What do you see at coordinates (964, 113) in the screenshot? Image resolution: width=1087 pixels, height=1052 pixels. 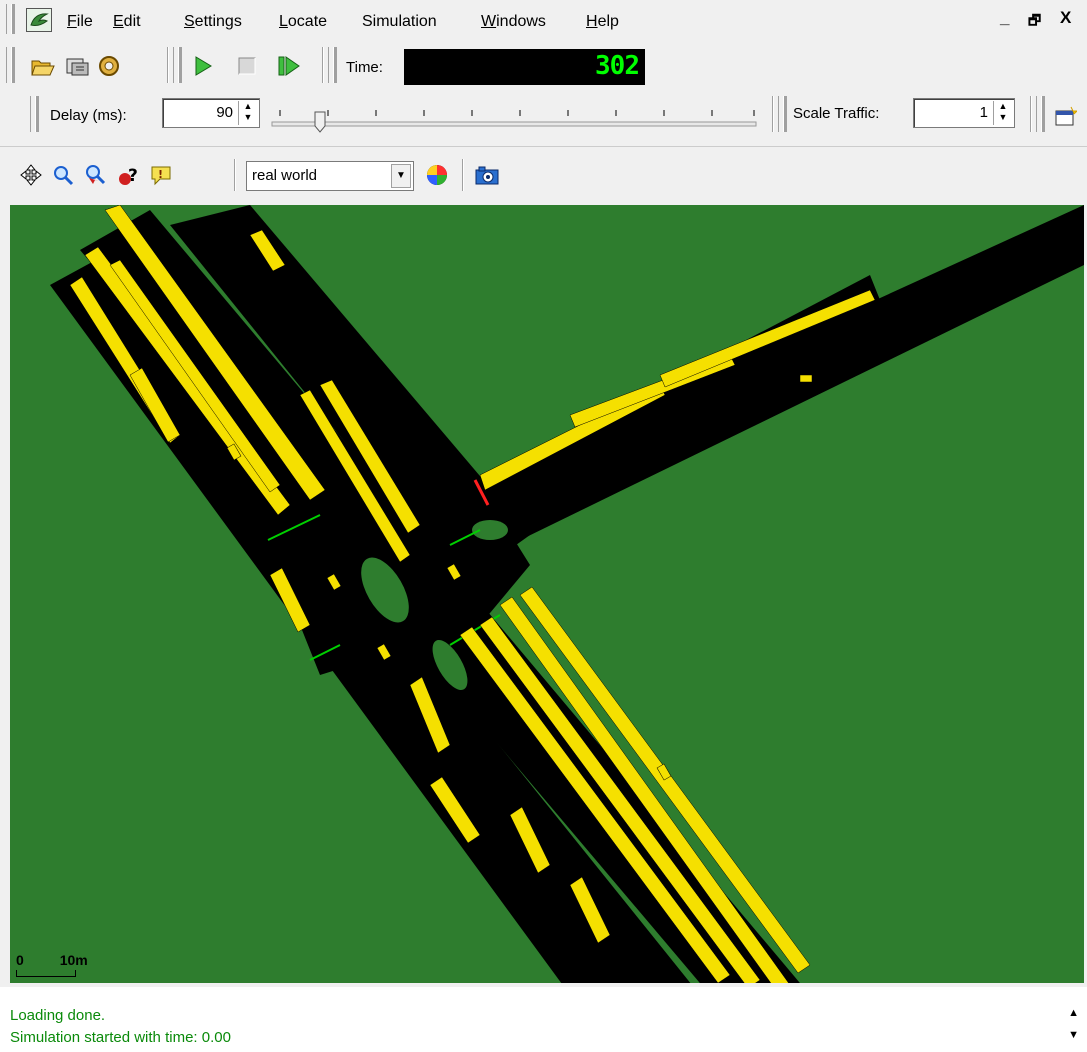 I see `scale-traffic-spinner: 1 ▲ ▼` at bounding box center [964, 113].